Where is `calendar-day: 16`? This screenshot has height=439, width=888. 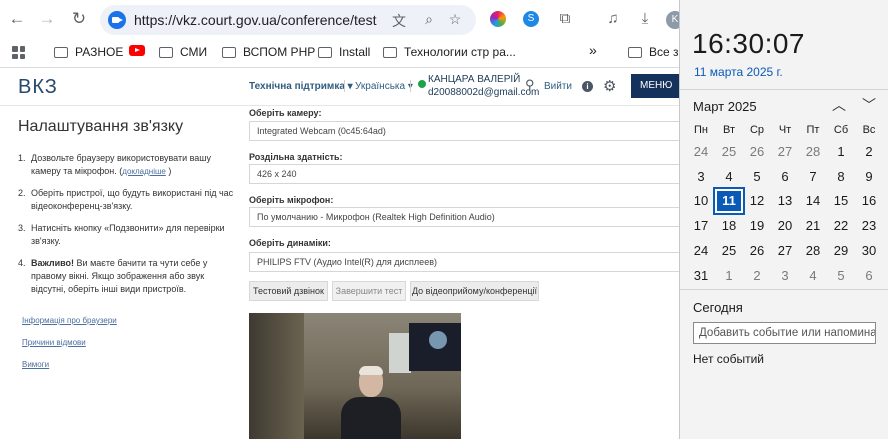 calendar-day: 16 is located at coordinates (869, 201).